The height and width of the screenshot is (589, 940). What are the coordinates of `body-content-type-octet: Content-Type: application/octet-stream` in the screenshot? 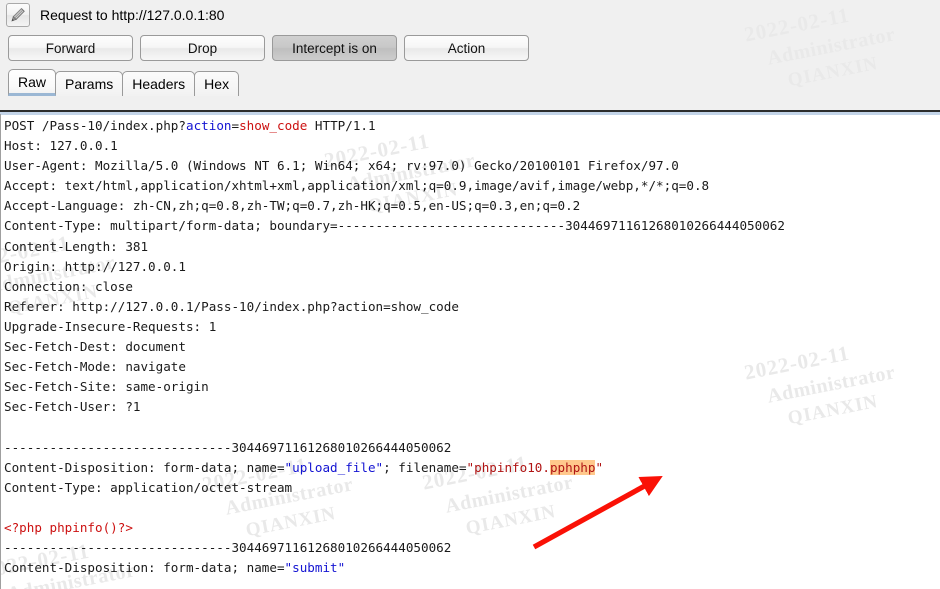 It's located at (148, 487).